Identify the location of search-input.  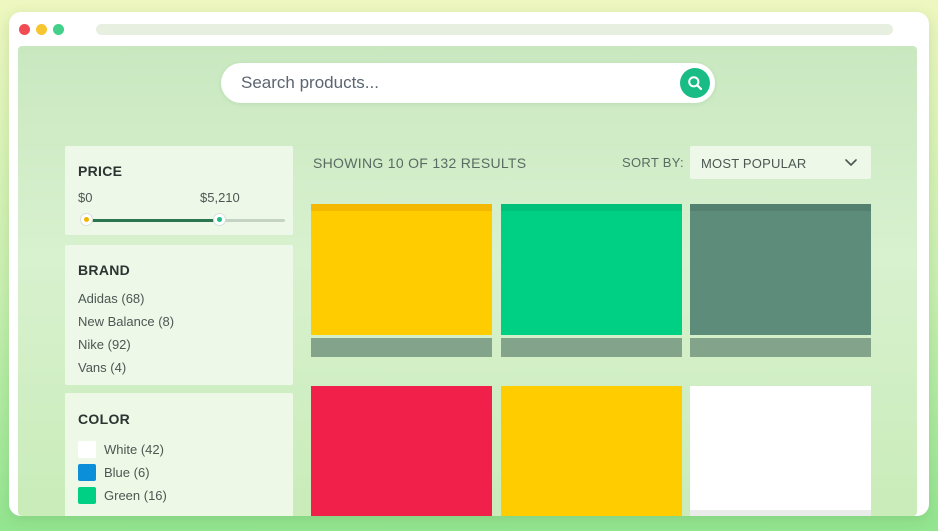
(451, 83).